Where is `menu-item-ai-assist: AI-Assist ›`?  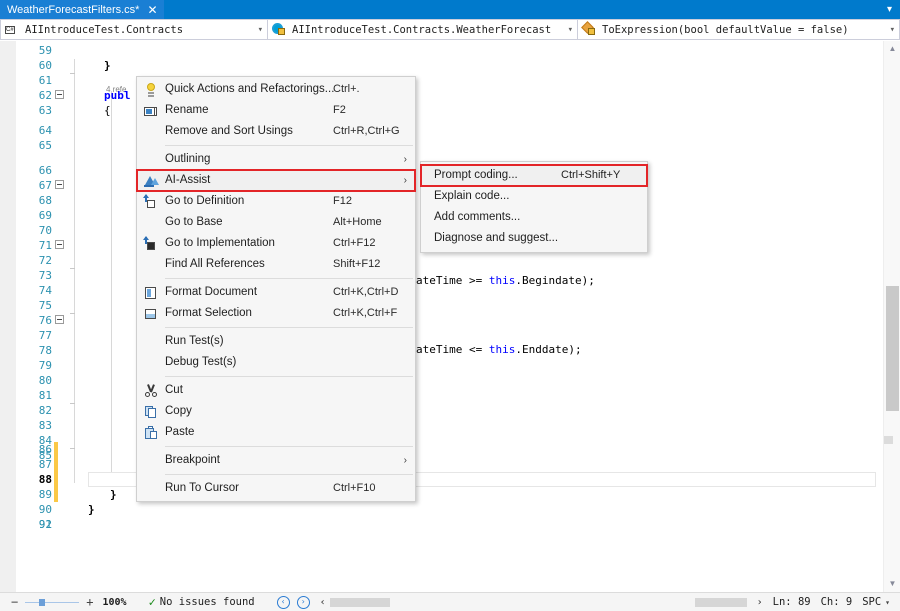
menu-item-ai-assist: AI-Assist › is located at coordinates (276, 180).